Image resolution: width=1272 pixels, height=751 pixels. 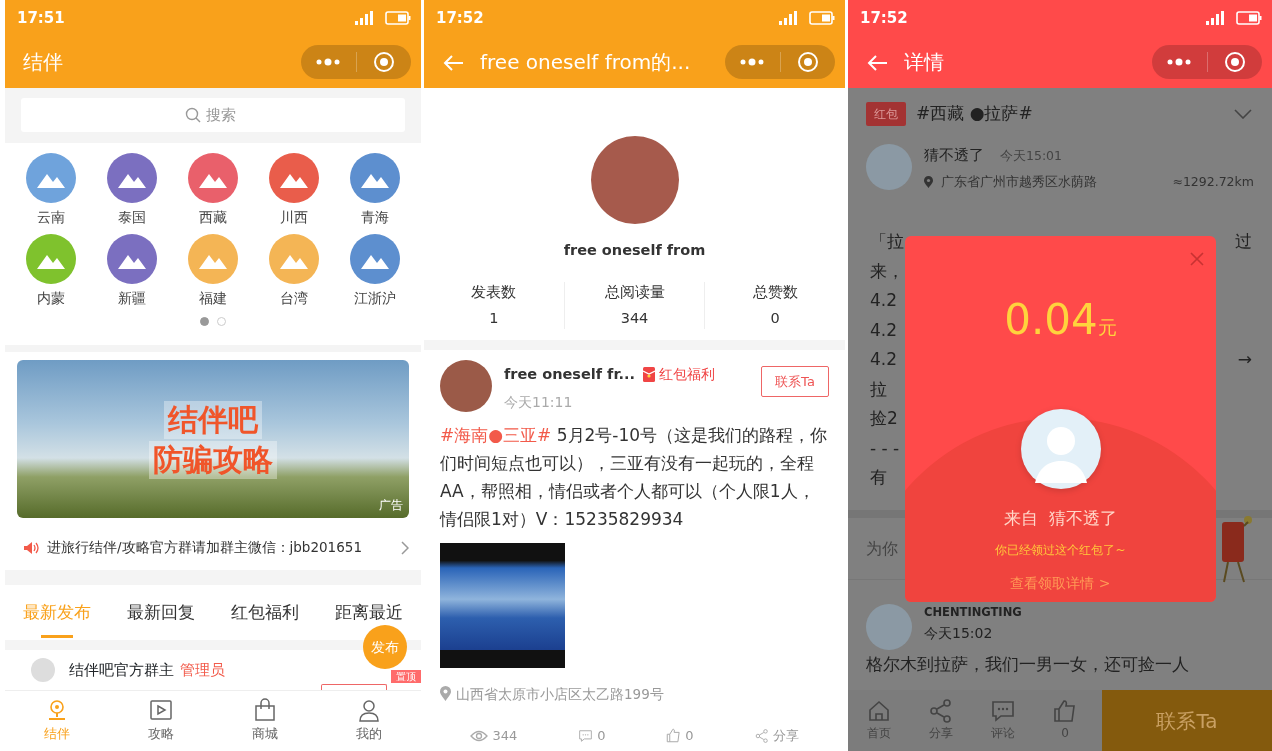 I want to click on bottom-nav-item: 攻略, so click(x=161, y=721).